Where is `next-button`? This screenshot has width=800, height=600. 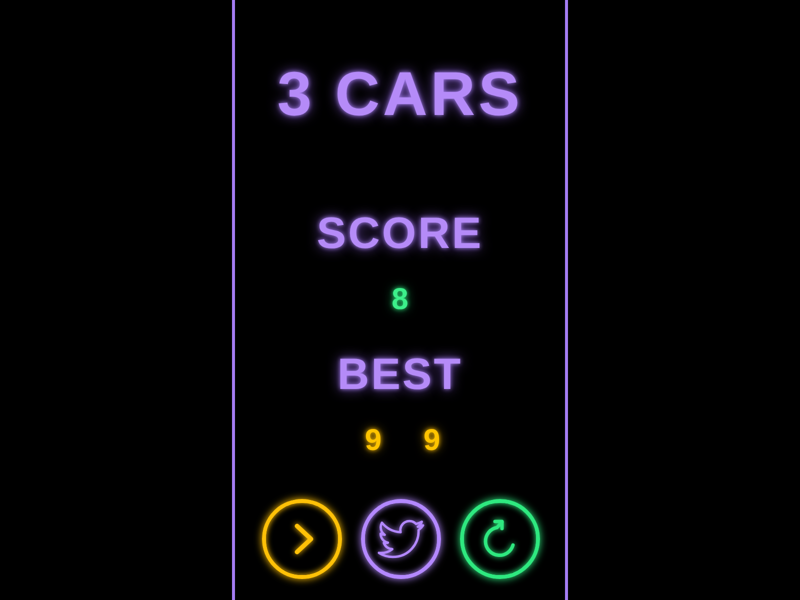 next-button is located at coordinates (302, 539).